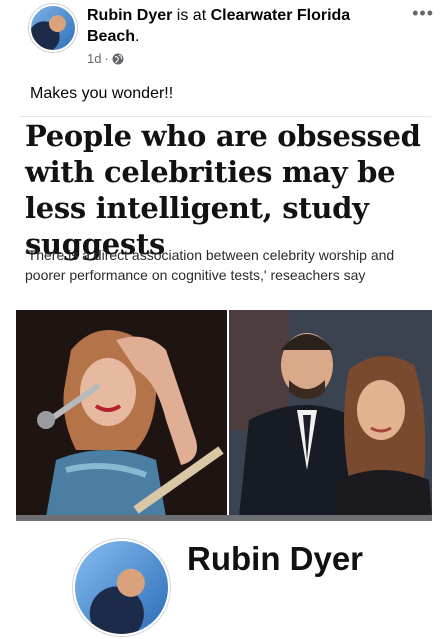 The height and width of the screenshot is (639, 448). What do you see at coordinates (137, 36) in the screenshot?
I see `location-period: .` at bounding box center [137, 36].